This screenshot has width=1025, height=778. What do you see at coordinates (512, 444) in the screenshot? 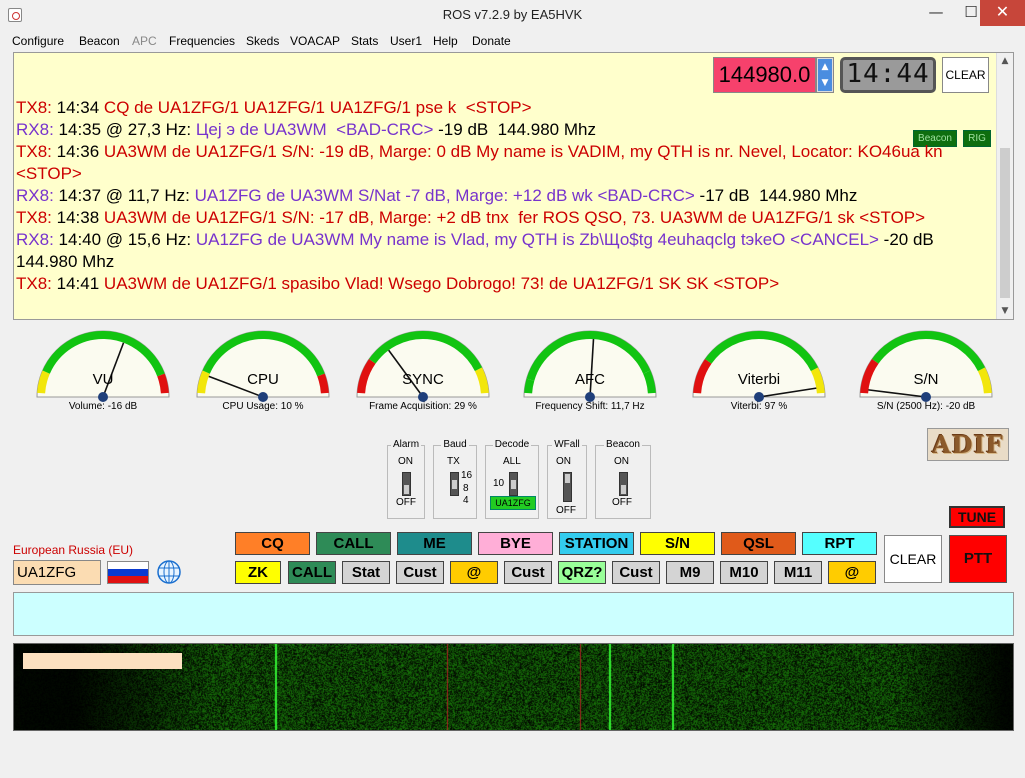
I see `decode-title: Decode` at bounding box center [512, 444].